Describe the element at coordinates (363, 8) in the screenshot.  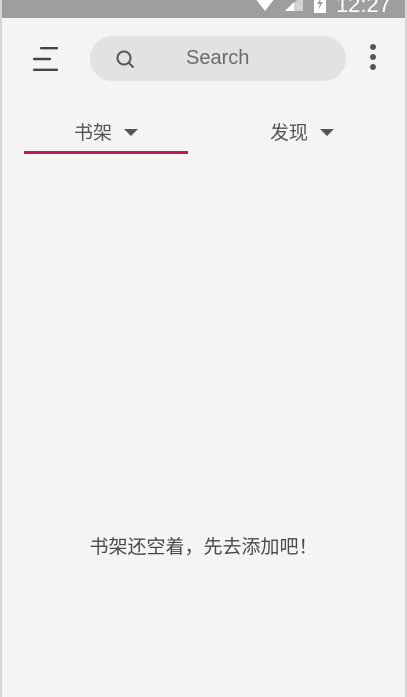
I see `status-time: 12:27` at that location.